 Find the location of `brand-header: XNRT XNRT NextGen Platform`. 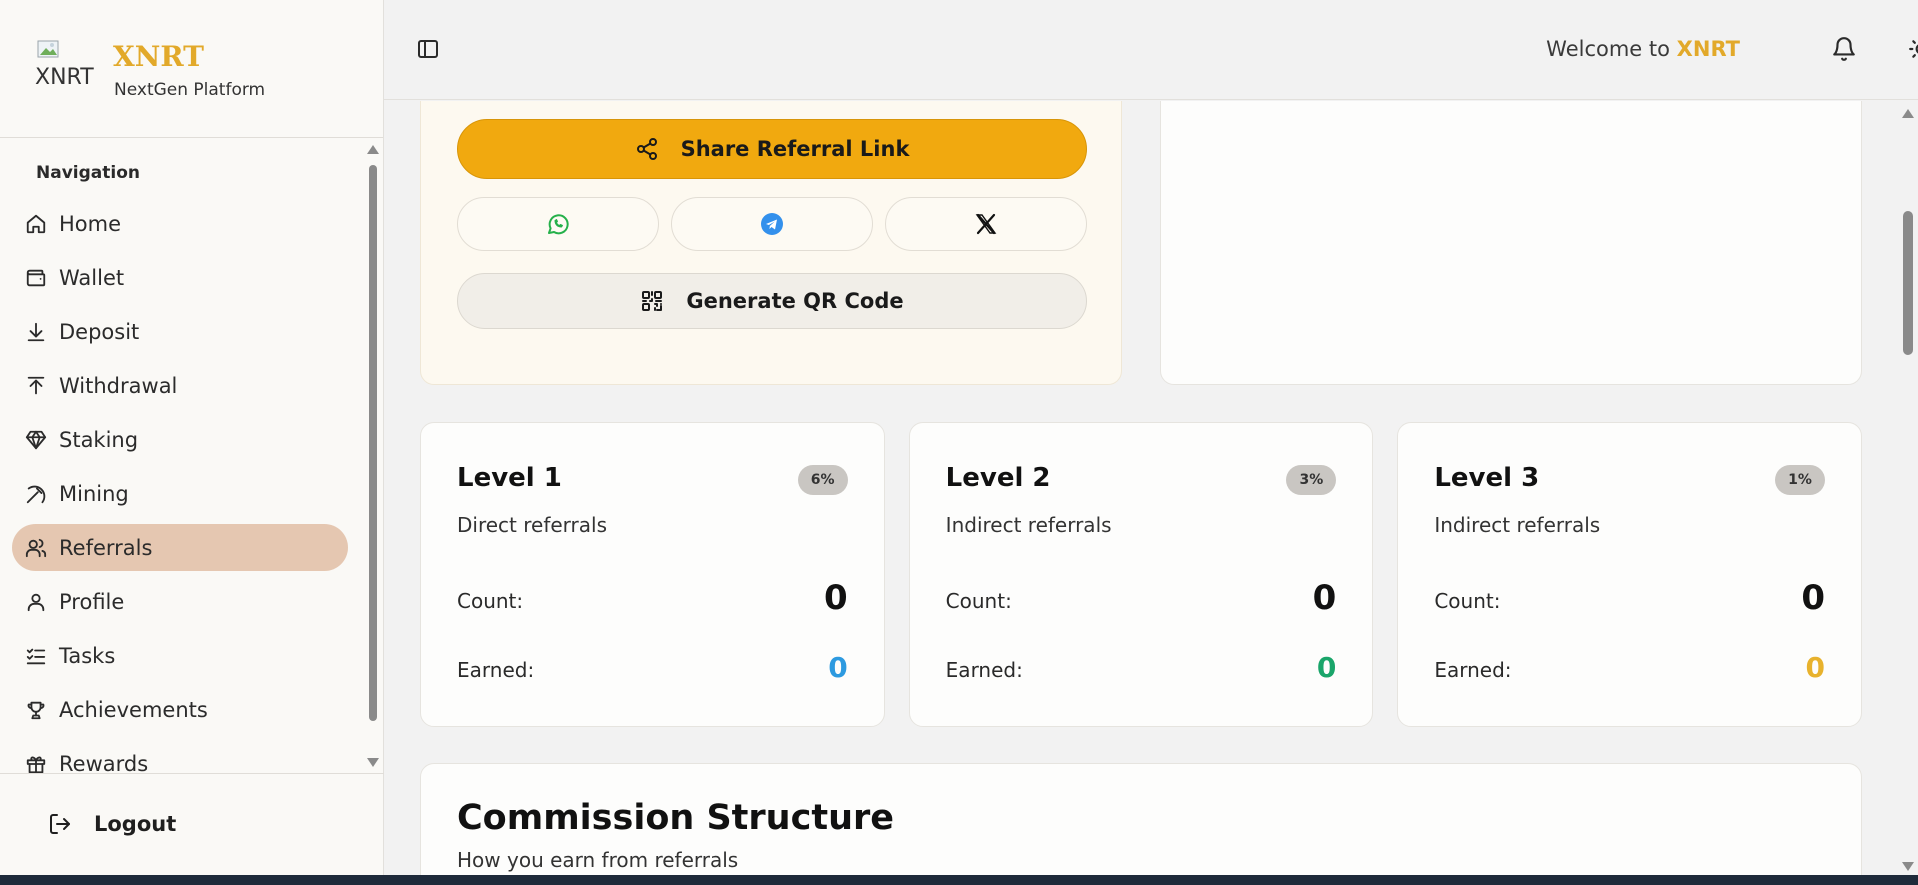

brand-header: XNRT XNRT NextGen Platform is located at coordinates (191, 69).